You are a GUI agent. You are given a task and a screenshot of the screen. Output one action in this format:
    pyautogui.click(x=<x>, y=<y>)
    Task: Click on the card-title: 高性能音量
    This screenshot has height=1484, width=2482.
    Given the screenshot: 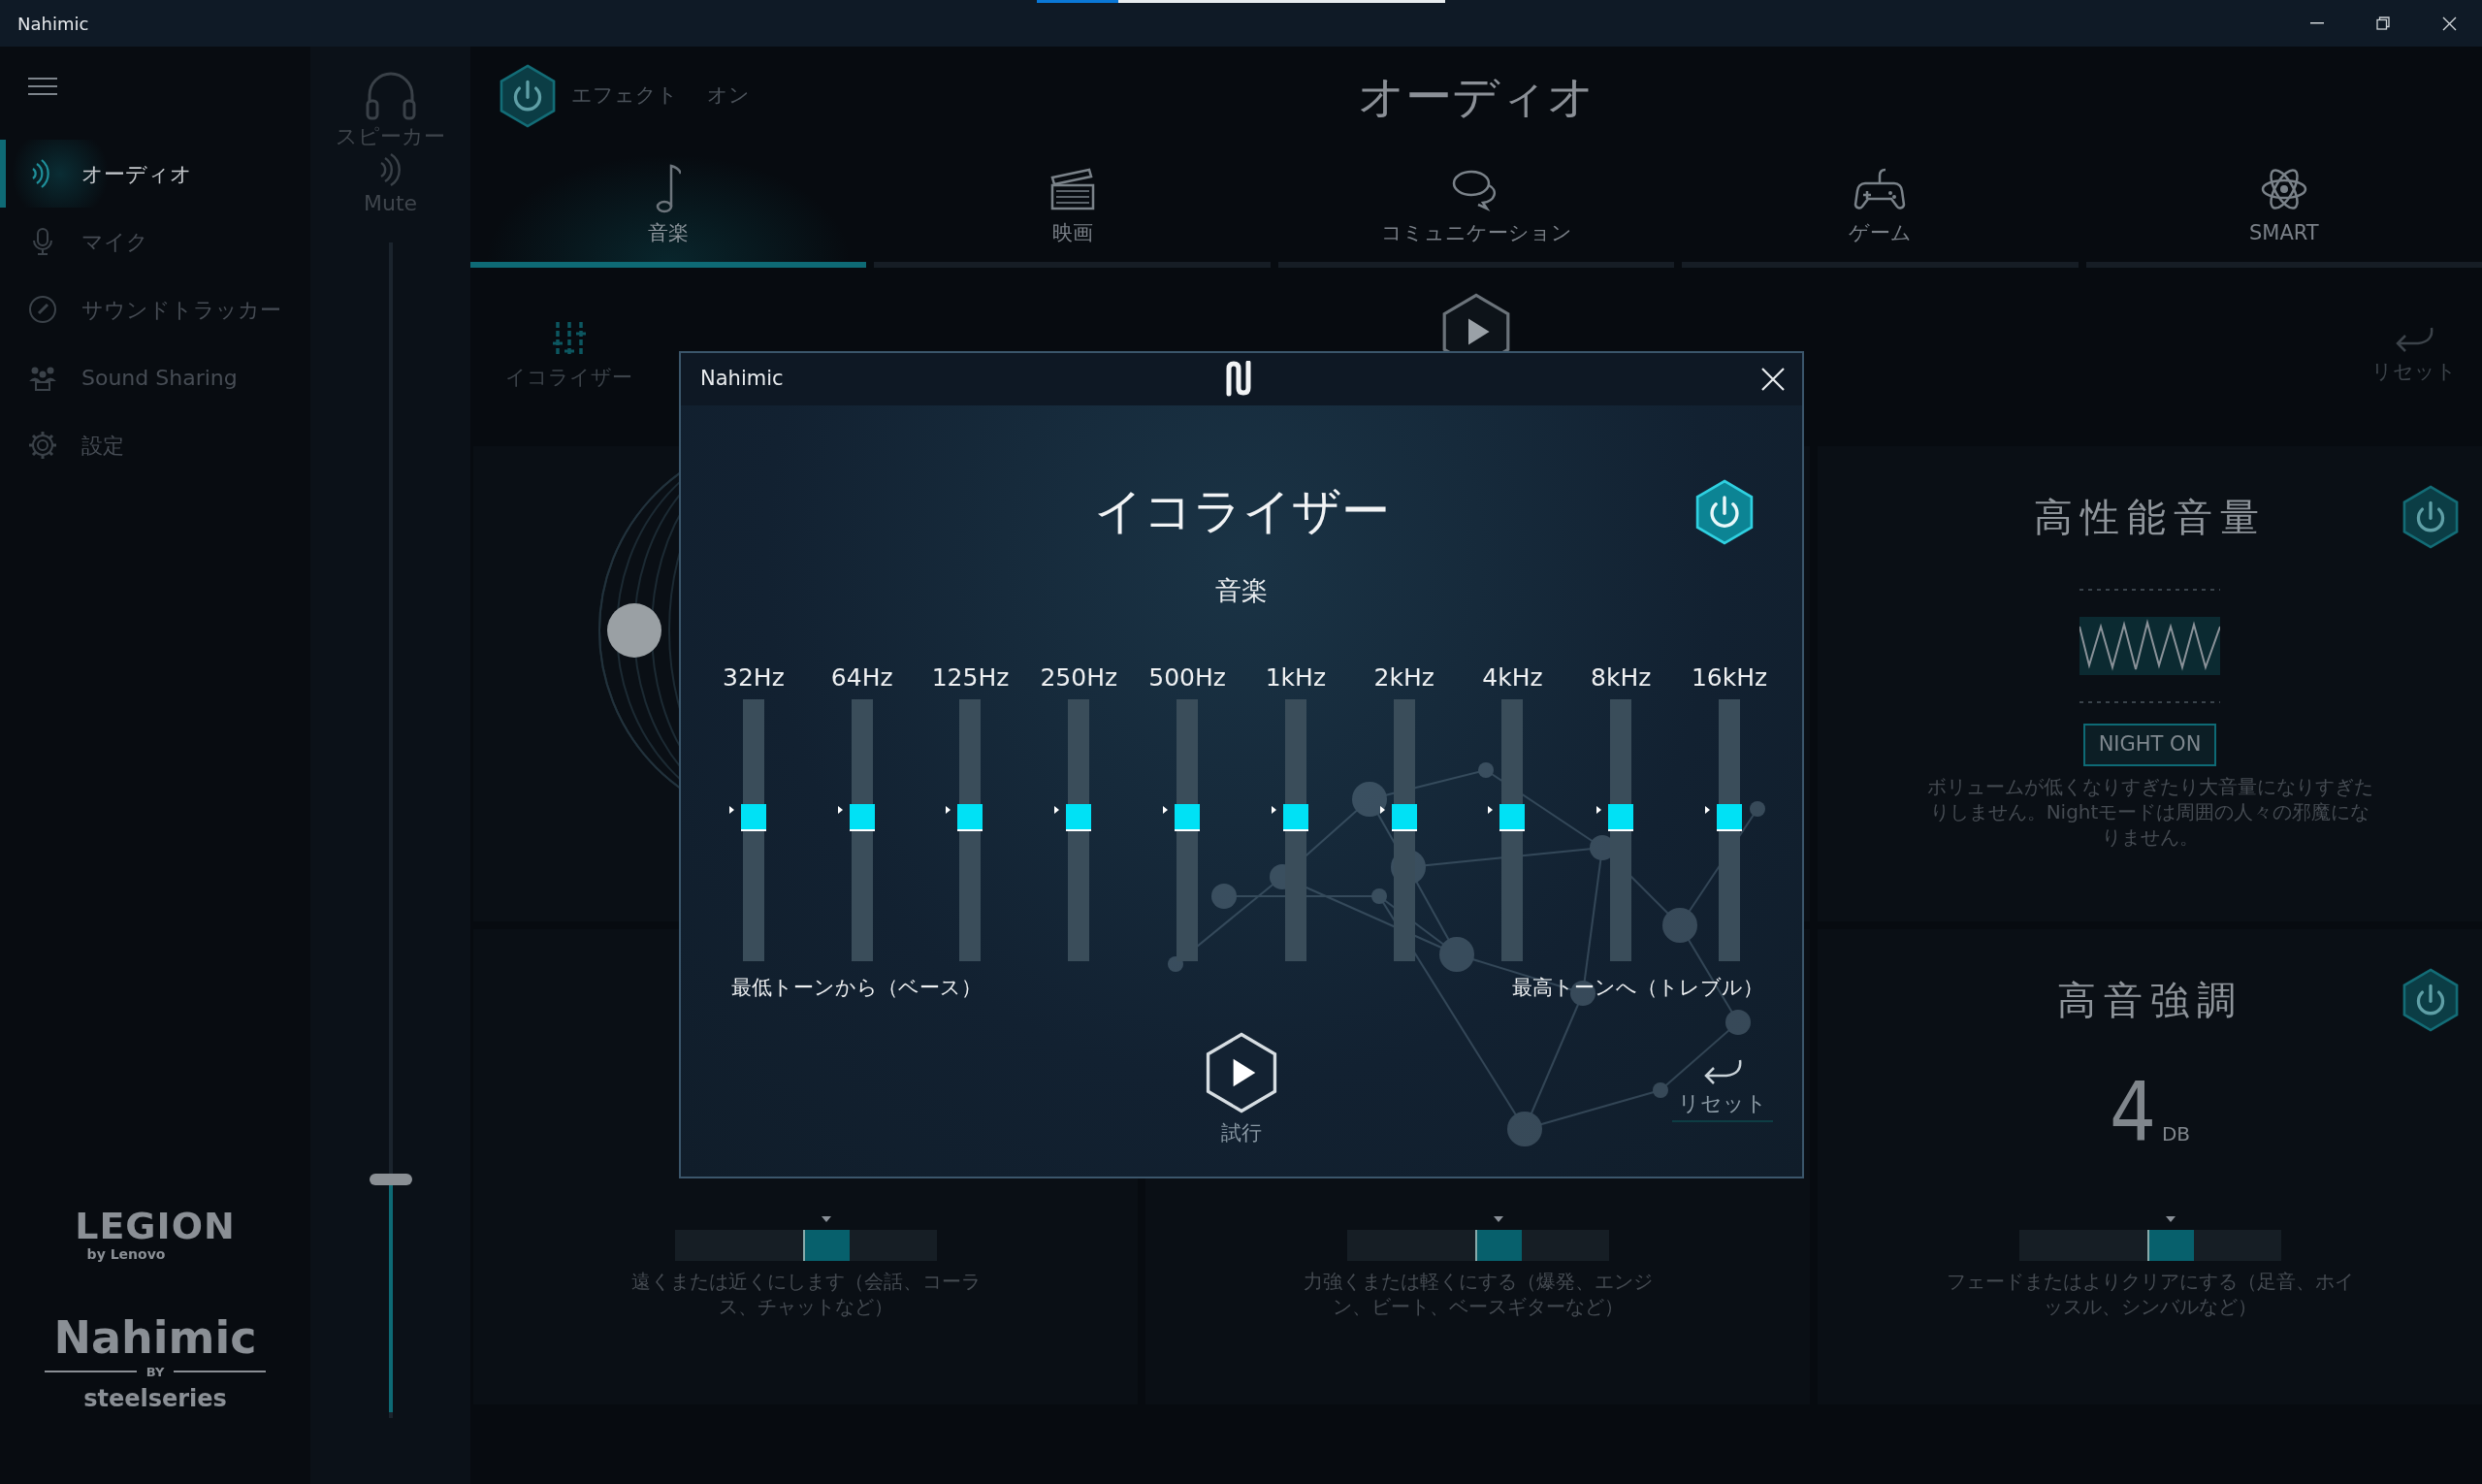 What is the action you would take?
    pyautogui.click(x=2150, y=518)
    